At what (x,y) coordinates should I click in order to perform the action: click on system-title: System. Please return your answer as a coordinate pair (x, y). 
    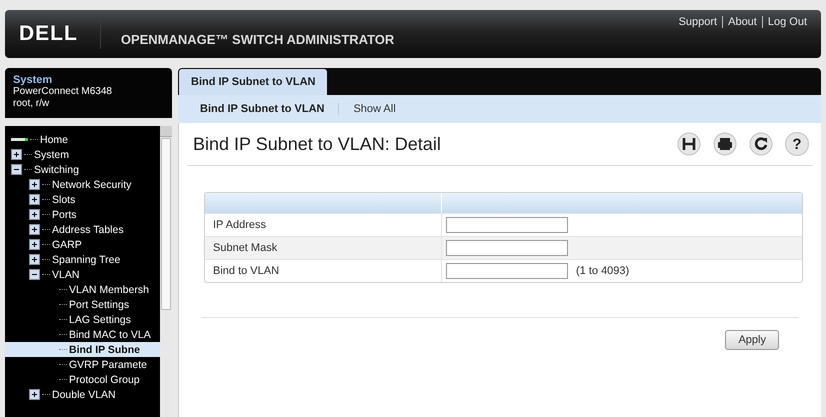
    Looking at the image, I should click on (33, 80).